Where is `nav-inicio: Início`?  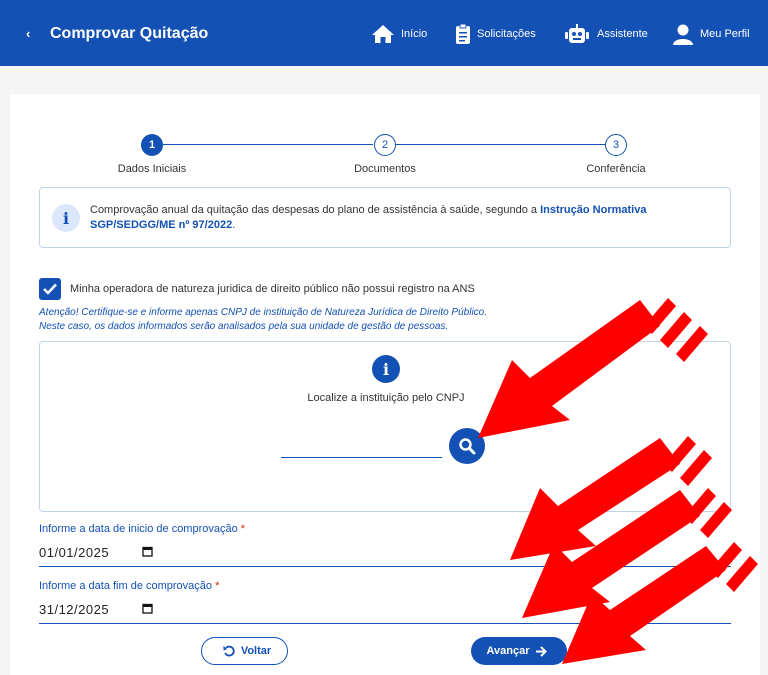
nav-inicio: Início is located at coordinates (399, 34).